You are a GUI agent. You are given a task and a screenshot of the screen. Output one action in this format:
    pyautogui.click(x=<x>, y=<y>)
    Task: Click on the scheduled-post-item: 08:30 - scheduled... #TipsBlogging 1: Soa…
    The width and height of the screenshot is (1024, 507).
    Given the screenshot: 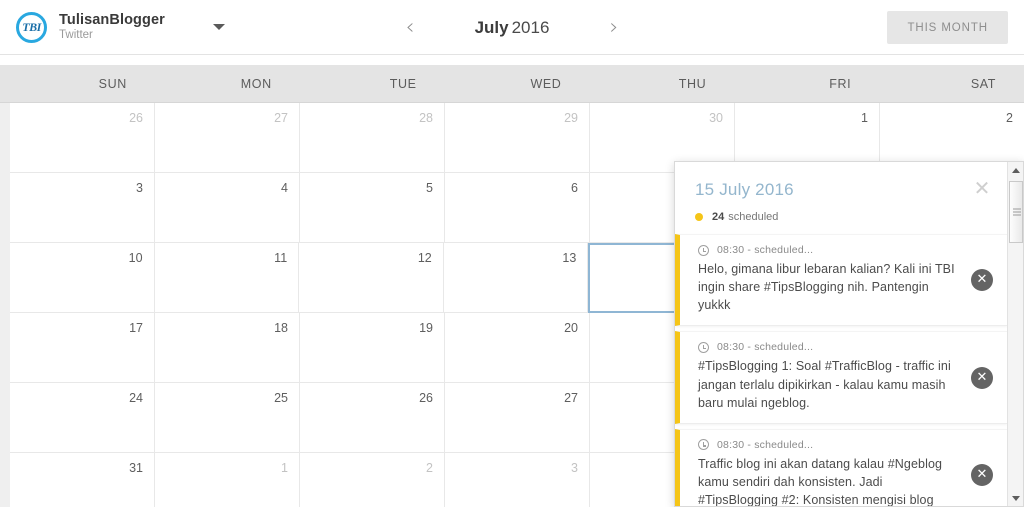 What is the action you would take?
    pyautogui.click(x=841, y=377)
    